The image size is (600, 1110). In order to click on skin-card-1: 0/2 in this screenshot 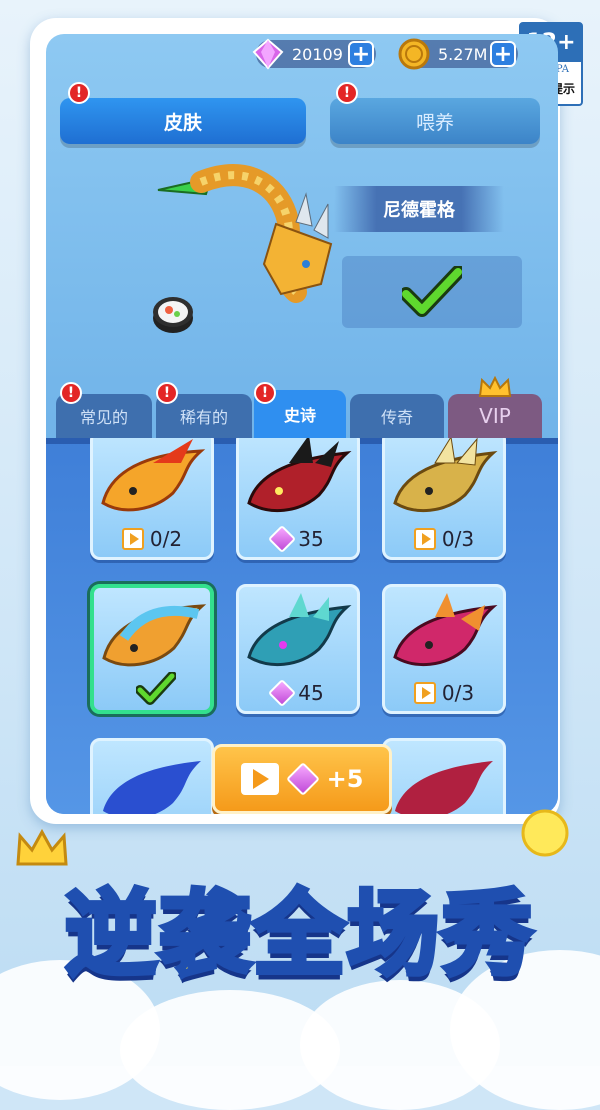, I will do `click(152, 499)`.